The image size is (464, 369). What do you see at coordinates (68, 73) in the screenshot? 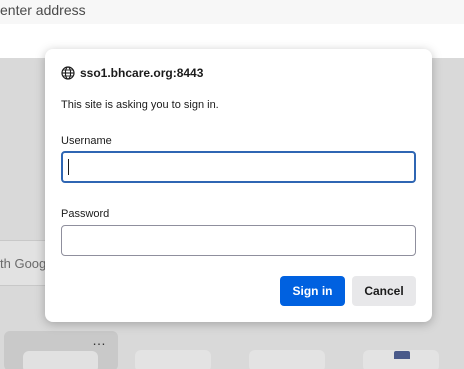
I see `globe-icon` at bounding box center [68, 73].